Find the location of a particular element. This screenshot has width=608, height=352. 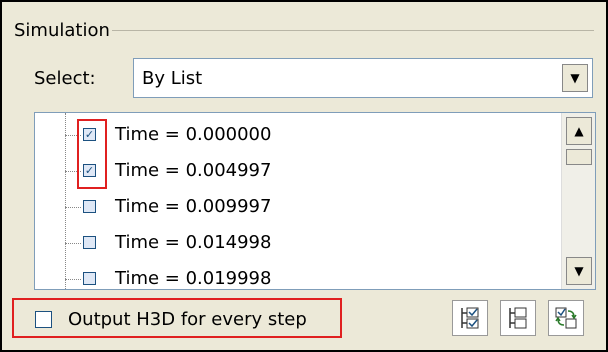

list-item-label: Time = 0.019998 is located at coordinates (193, 278).